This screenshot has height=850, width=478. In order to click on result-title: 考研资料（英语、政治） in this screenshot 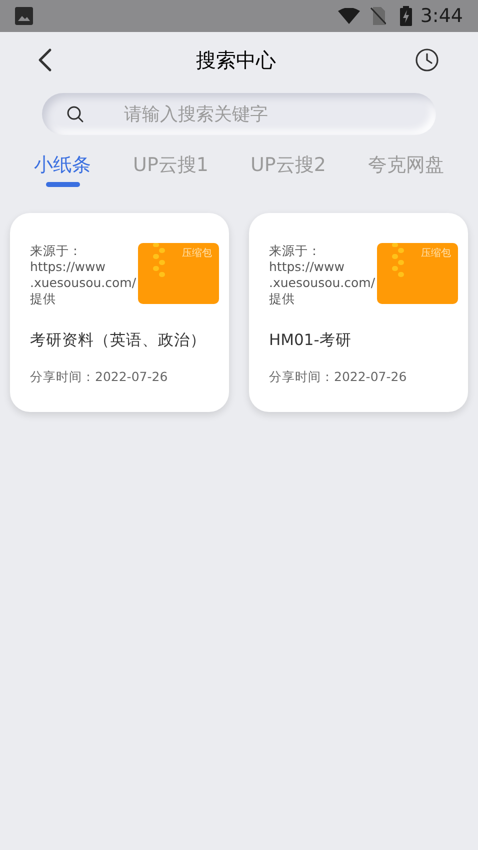, I will do `click(118, 340)`.